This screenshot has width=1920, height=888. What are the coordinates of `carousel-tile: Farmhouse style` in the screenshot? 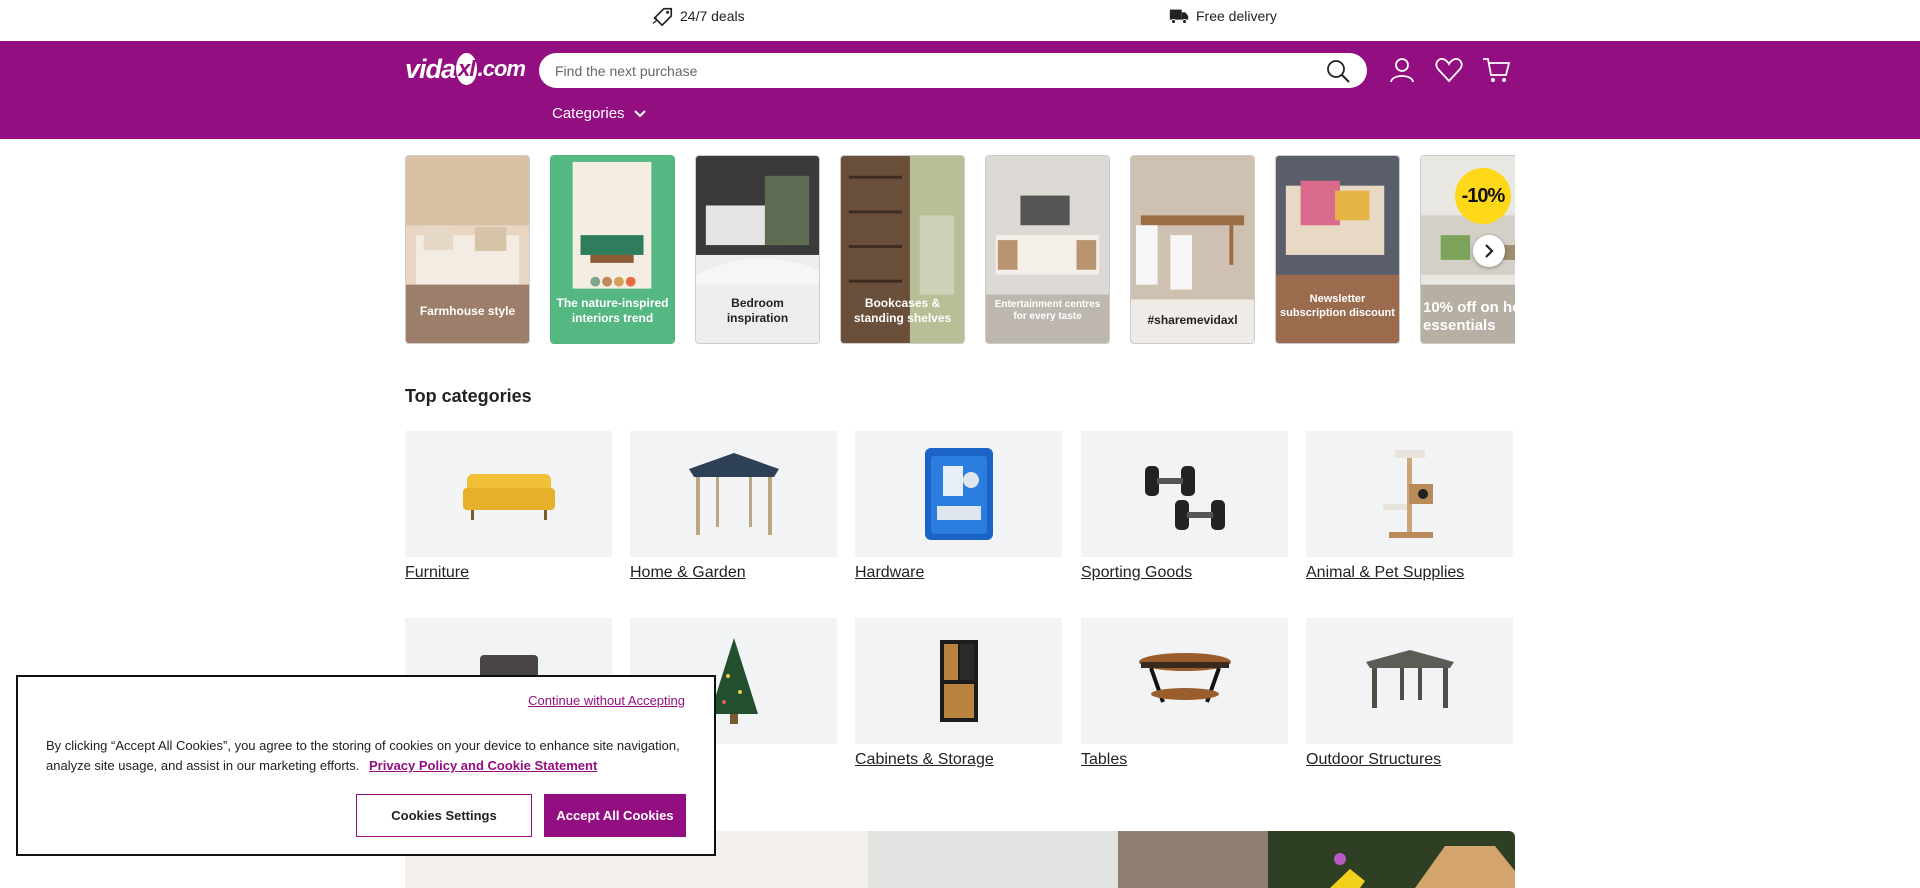 It's located at (467, 249).